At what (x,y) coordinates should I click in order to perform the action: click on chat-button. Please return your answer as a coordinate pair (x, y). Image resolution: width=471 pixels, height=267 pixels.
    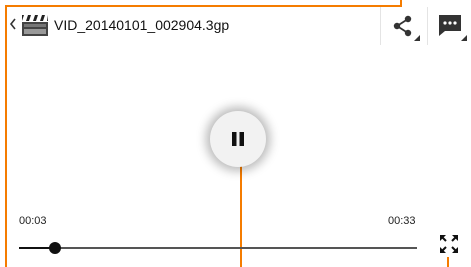
    Looking at the image, I should click on (449, 26).